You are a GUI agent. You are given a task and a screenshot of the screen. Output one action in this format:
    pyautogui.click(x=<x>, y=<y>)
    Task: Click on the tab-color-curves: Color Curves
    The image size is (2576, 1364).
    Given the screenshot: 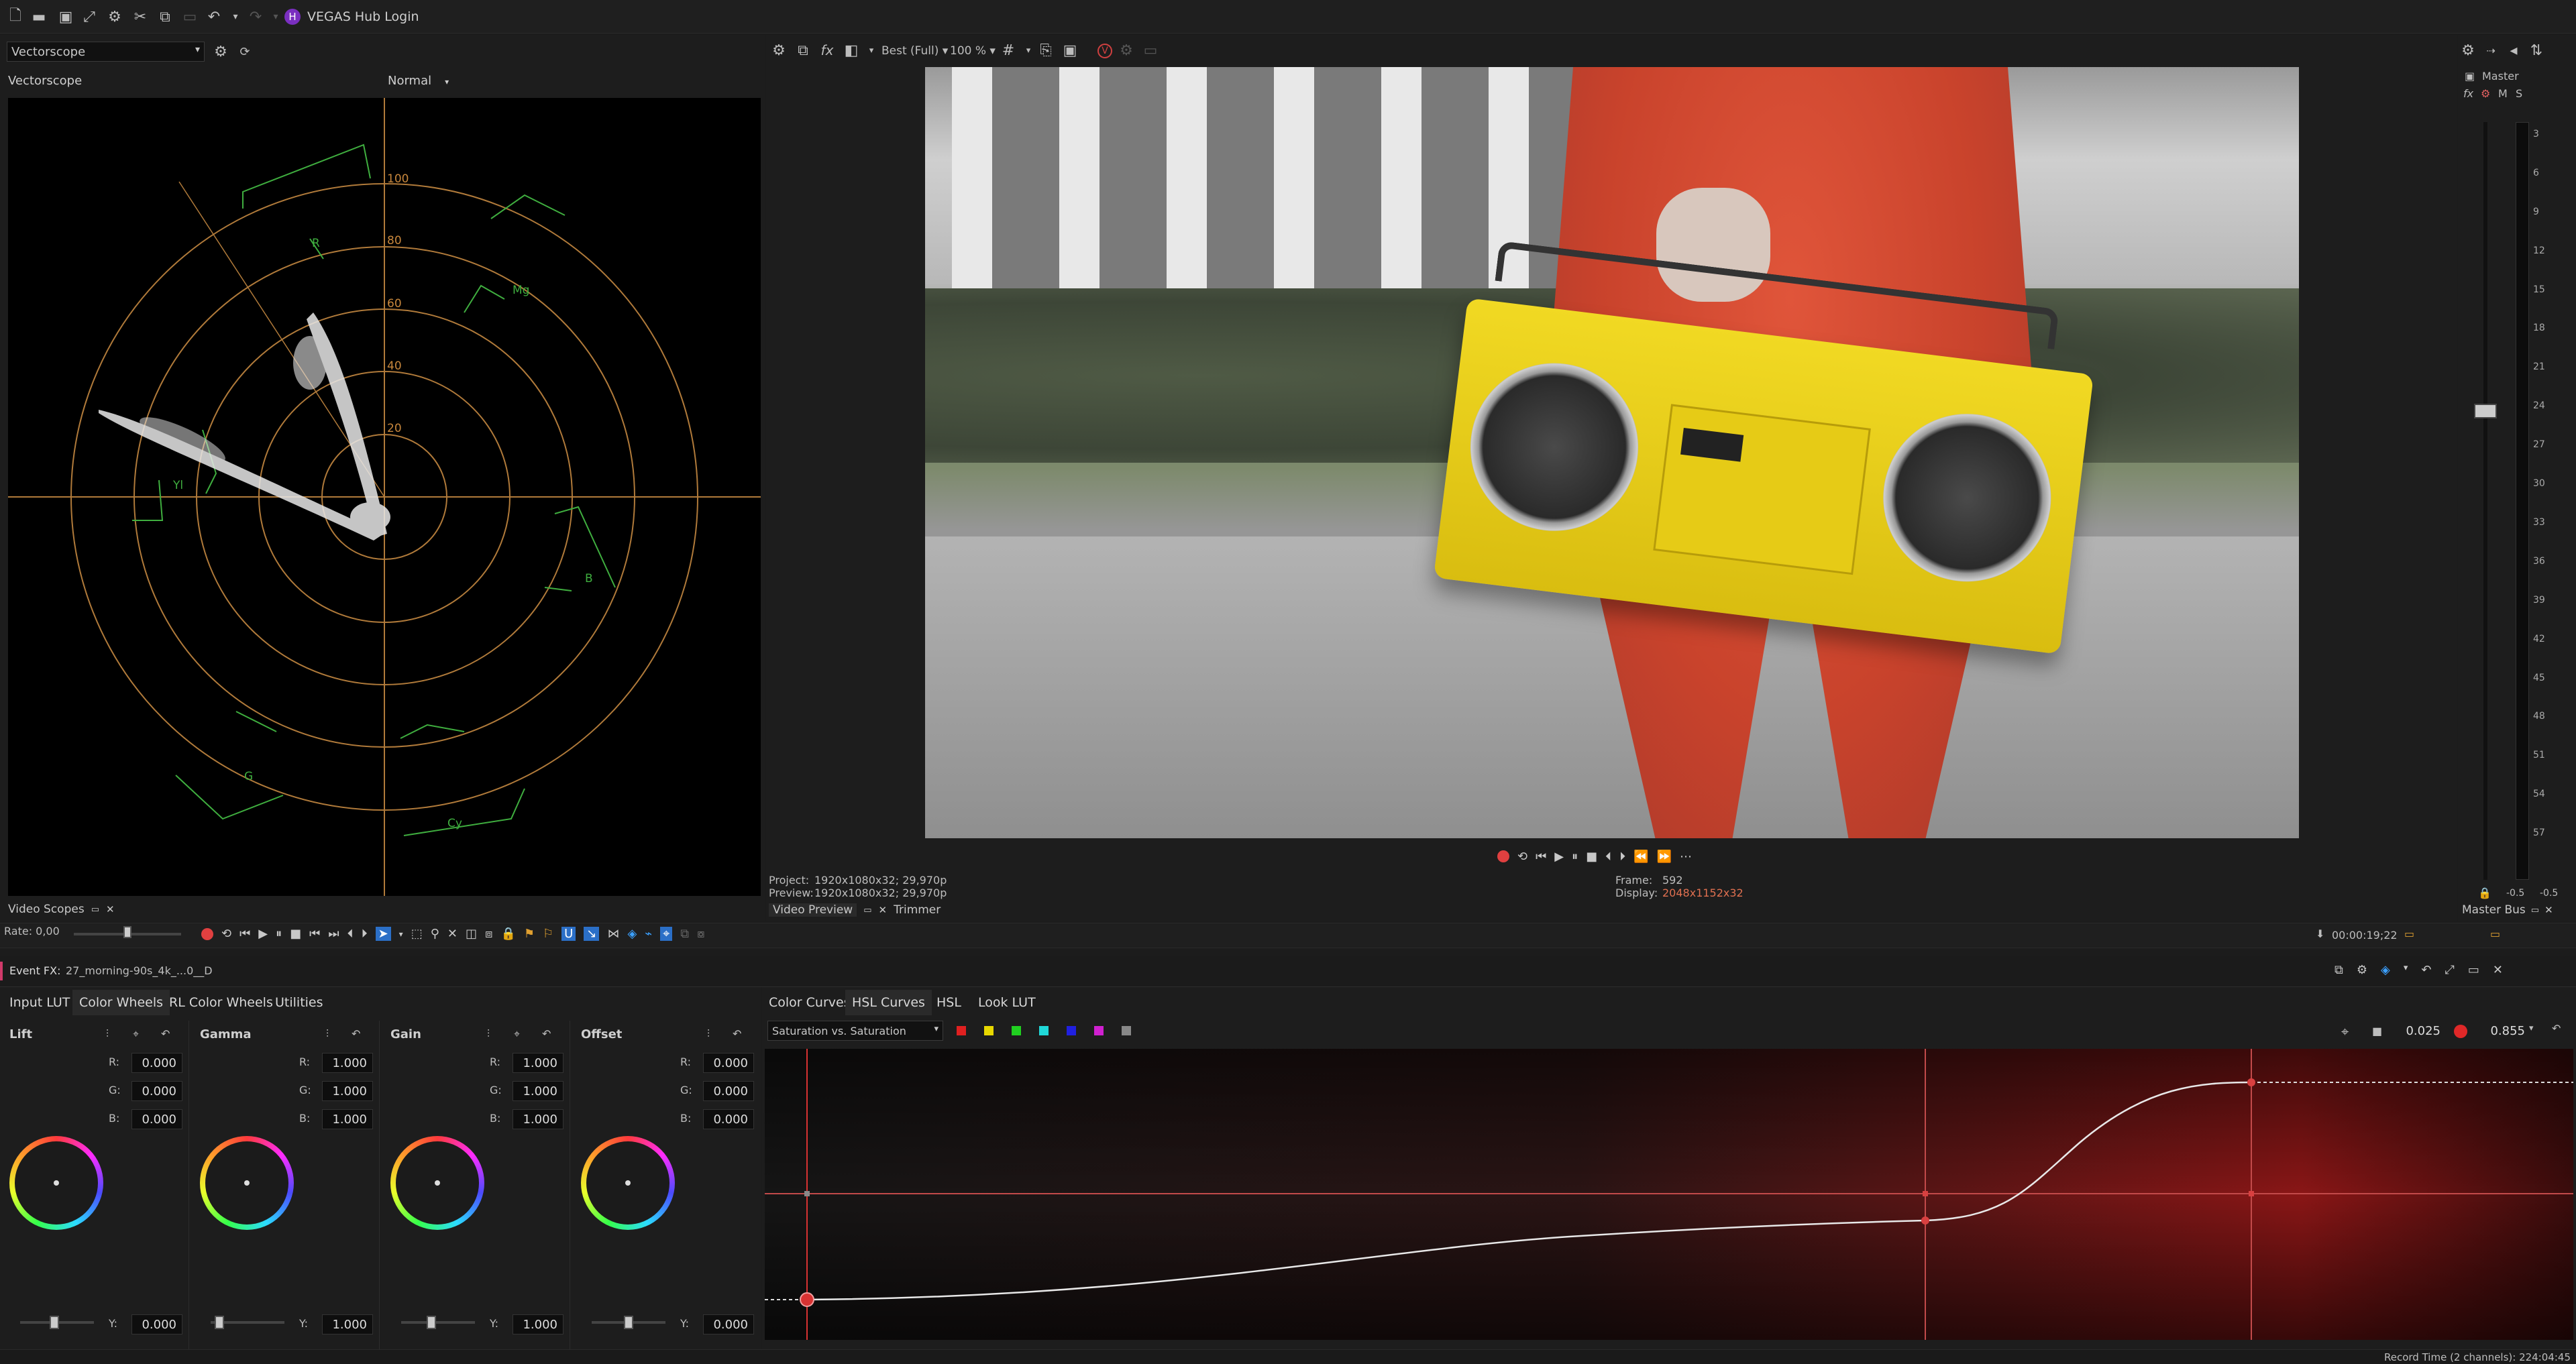 What is the action you would take?
    pyautogui.click(x=809, y=1002)
    